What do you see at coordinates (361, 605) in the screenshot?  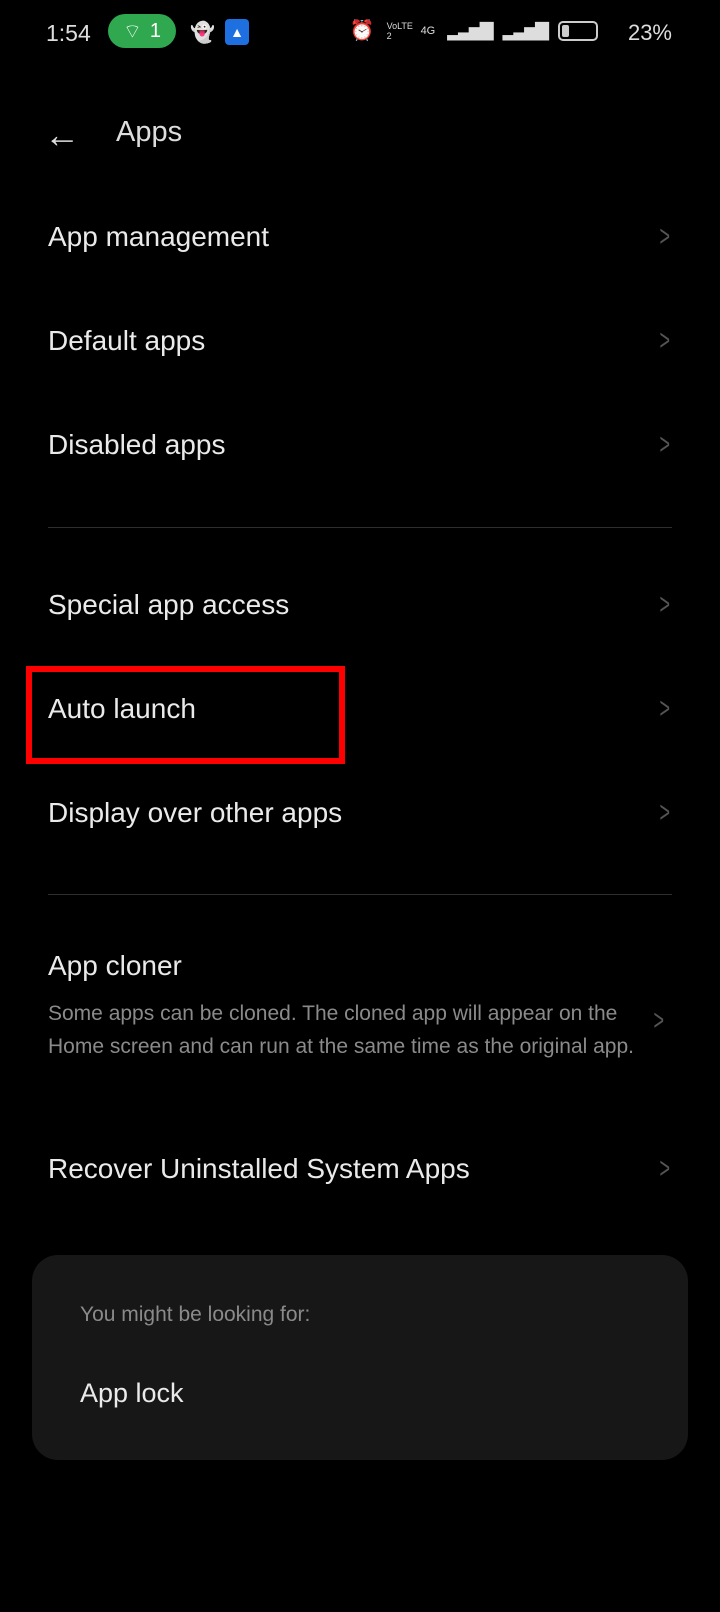 I see `menu-item-special-app-access: Special app access >` at bounding box center [361, 605].